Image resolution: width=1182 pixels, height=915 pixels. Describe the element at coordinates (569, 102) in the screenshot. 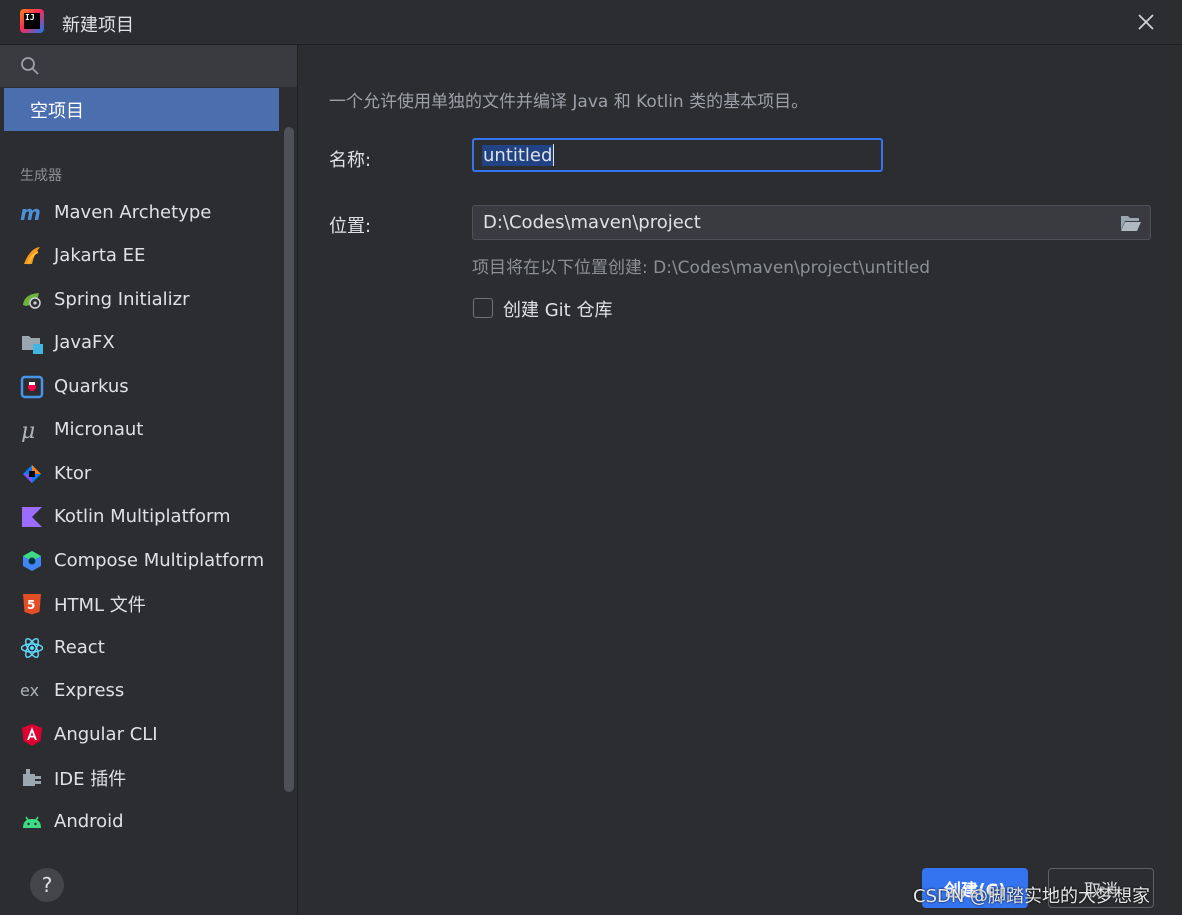

I see `project-description: 一个允许使用单独的文件并编译 Java 和 Kotlin 类的基本项目。` at that location.